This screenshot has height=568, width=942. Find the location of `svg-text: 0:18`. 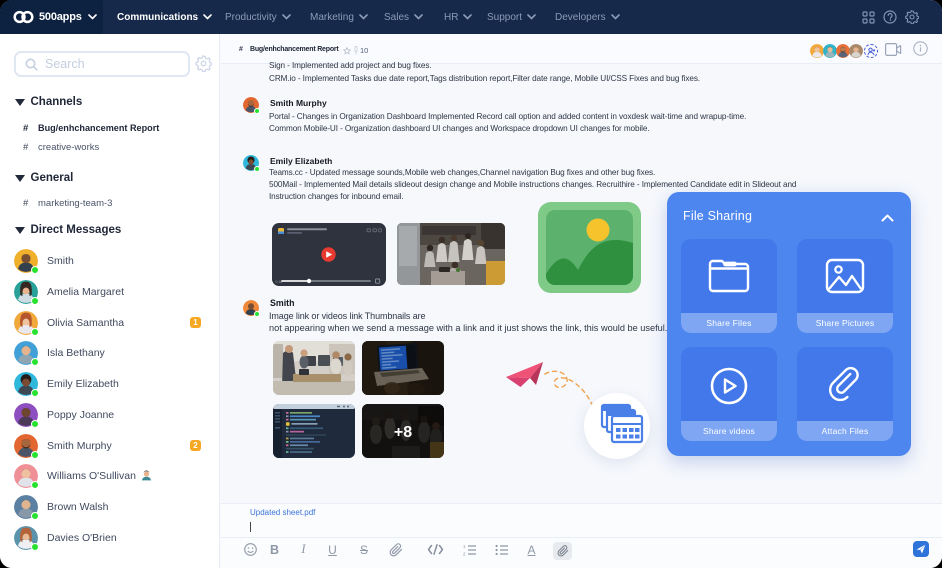

svg-text: 0:18 is located at coordinates (279, 282).